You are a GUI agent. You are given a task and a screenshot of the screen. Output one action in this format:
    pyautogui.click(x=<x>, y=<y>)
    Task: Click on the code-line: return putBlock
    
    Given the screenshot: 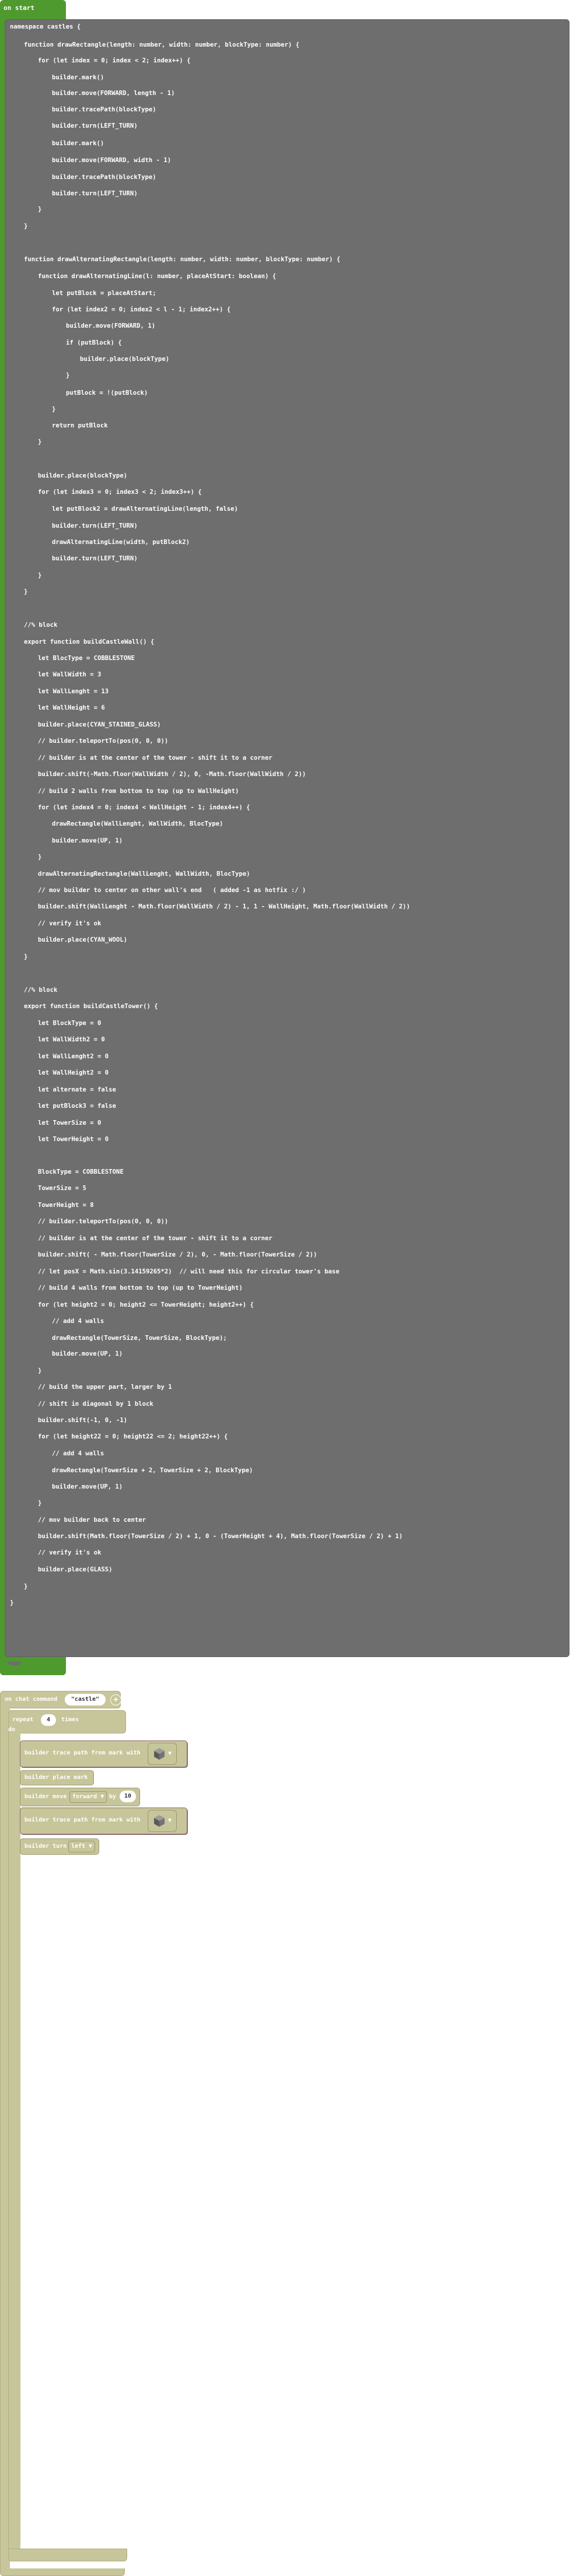 What is the action you would take?
    pyautogui.click(x=80, y=425)
    